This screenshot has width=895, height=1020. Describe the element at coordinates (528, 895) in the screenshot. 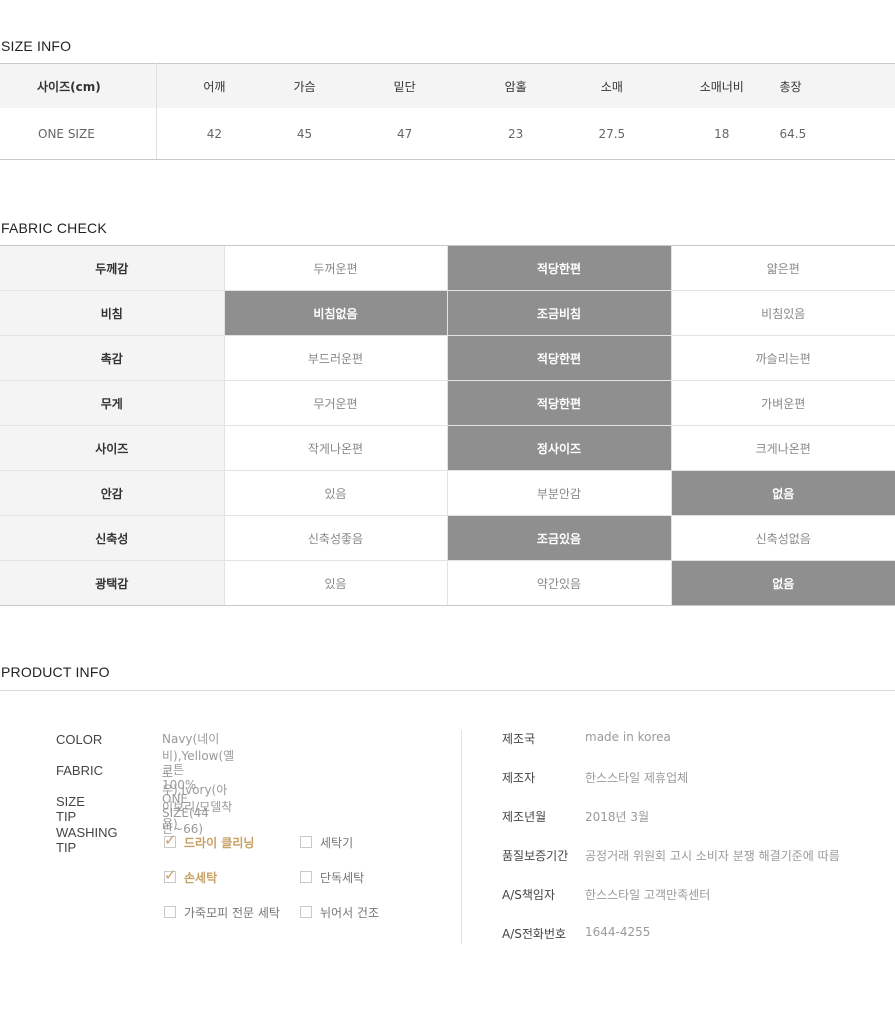

I see `info-label: A/S책임자` at that location.